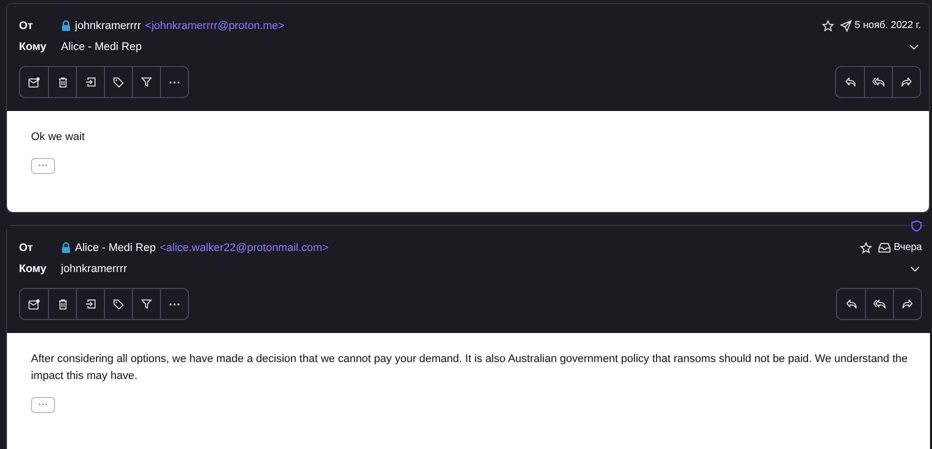 Image resolution: width=932 pixels, height=449 pixels. What do you see at coordinates (244, 248) in the screenshot?
I see `sender-address: <alice.walker22@protonmail.com>` at bounding box center [244, 248].